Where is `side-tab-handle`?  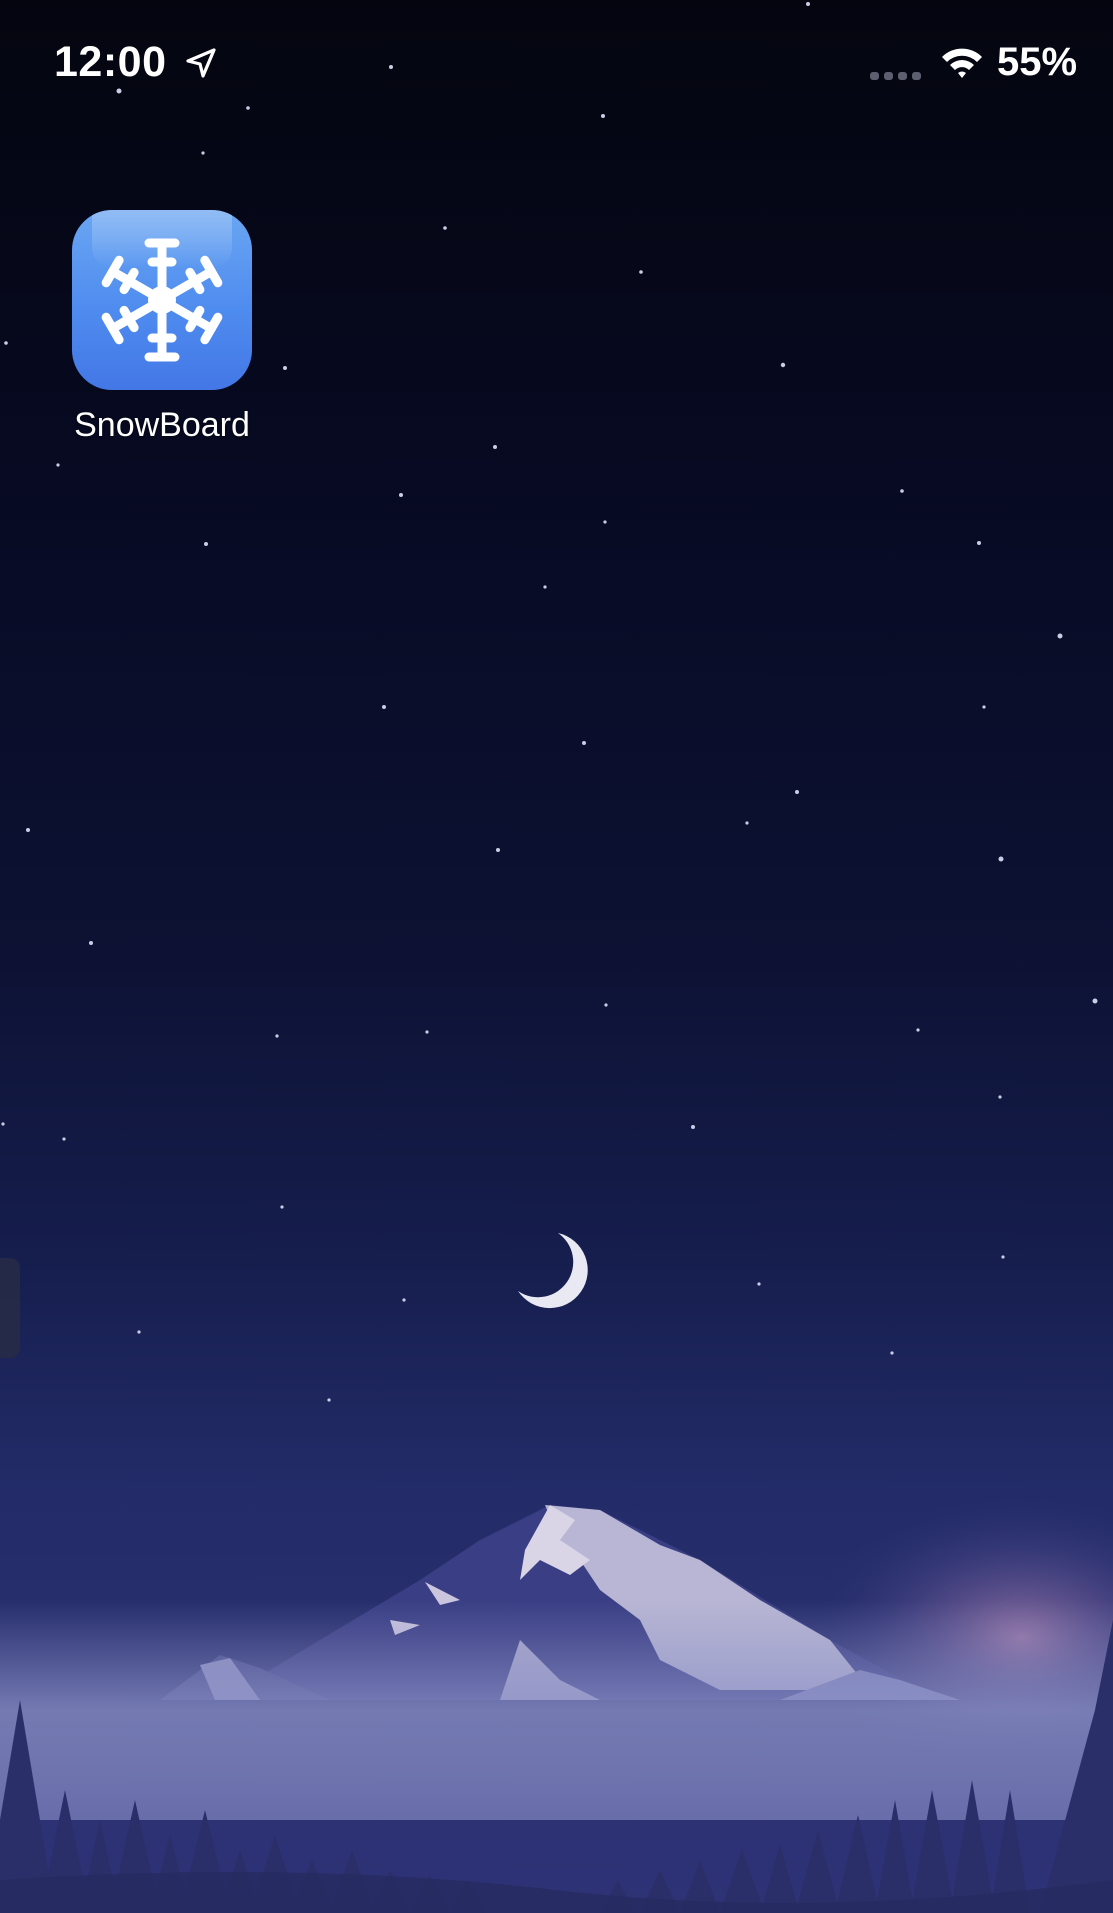
side-tab-handle is located at coordinates (10, 1308).